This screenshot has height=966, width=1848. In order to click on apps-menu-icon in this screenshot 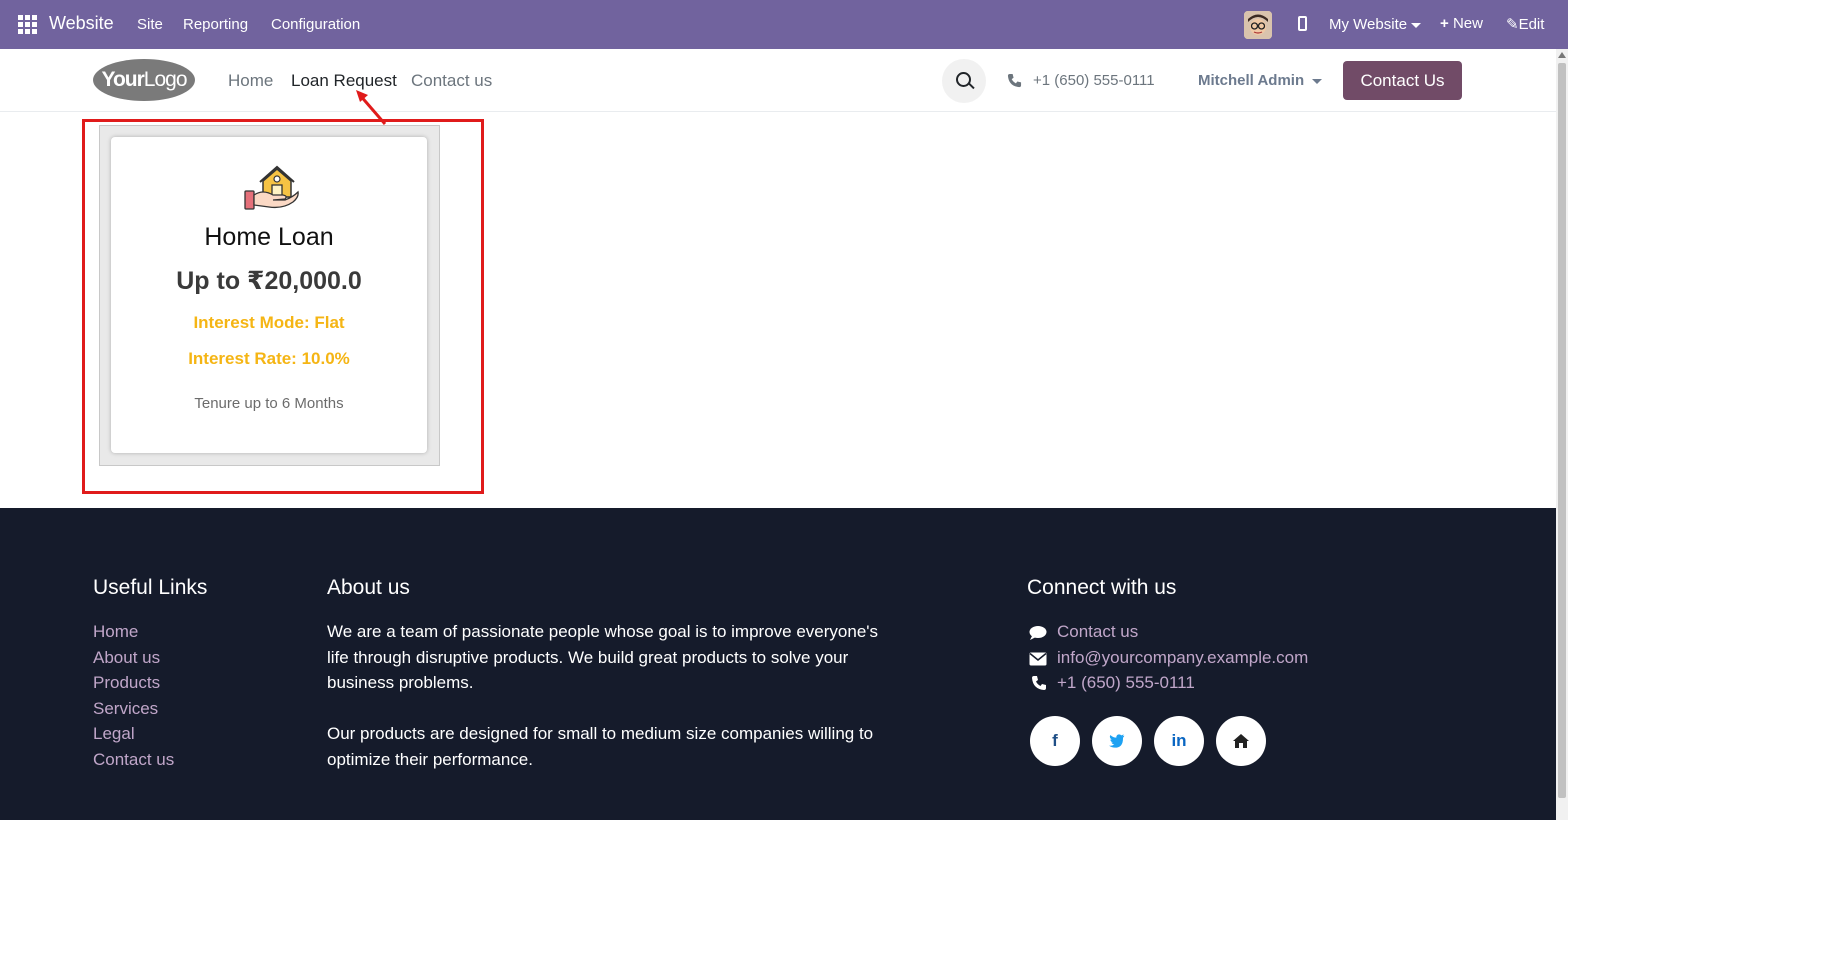, I will do `click(27, 24)`.